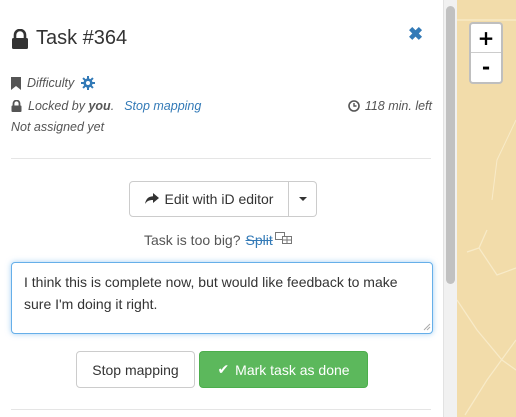  I want to click on difficulty-row: Difficulty, so click(56, 83).